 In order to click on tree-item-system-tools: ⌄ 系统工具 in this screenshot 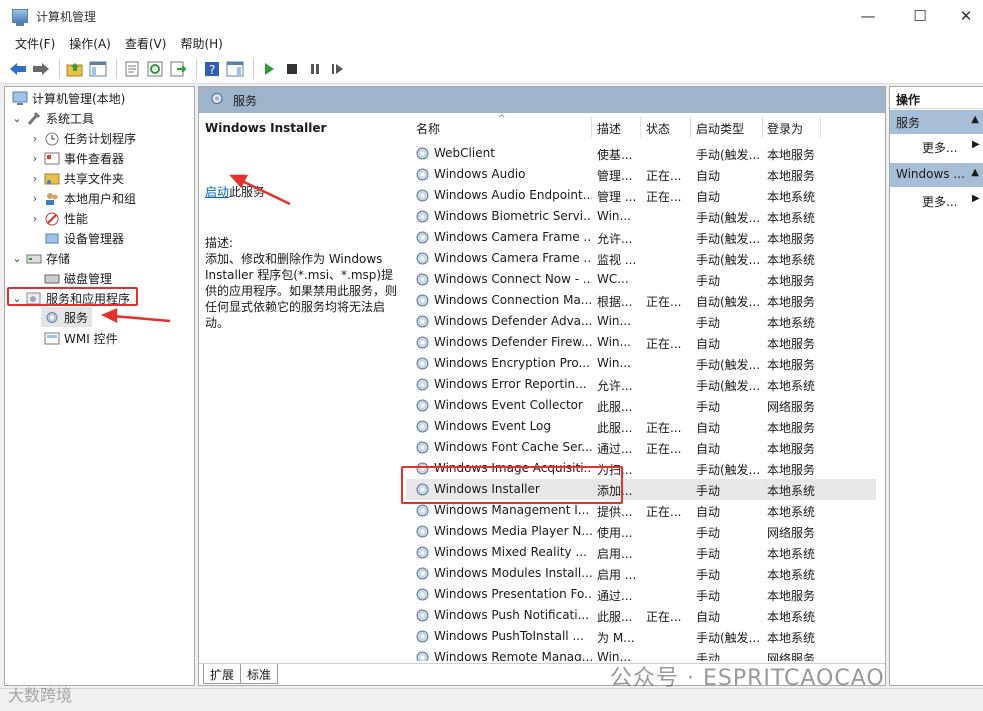, I will do `click(52, 118)`.